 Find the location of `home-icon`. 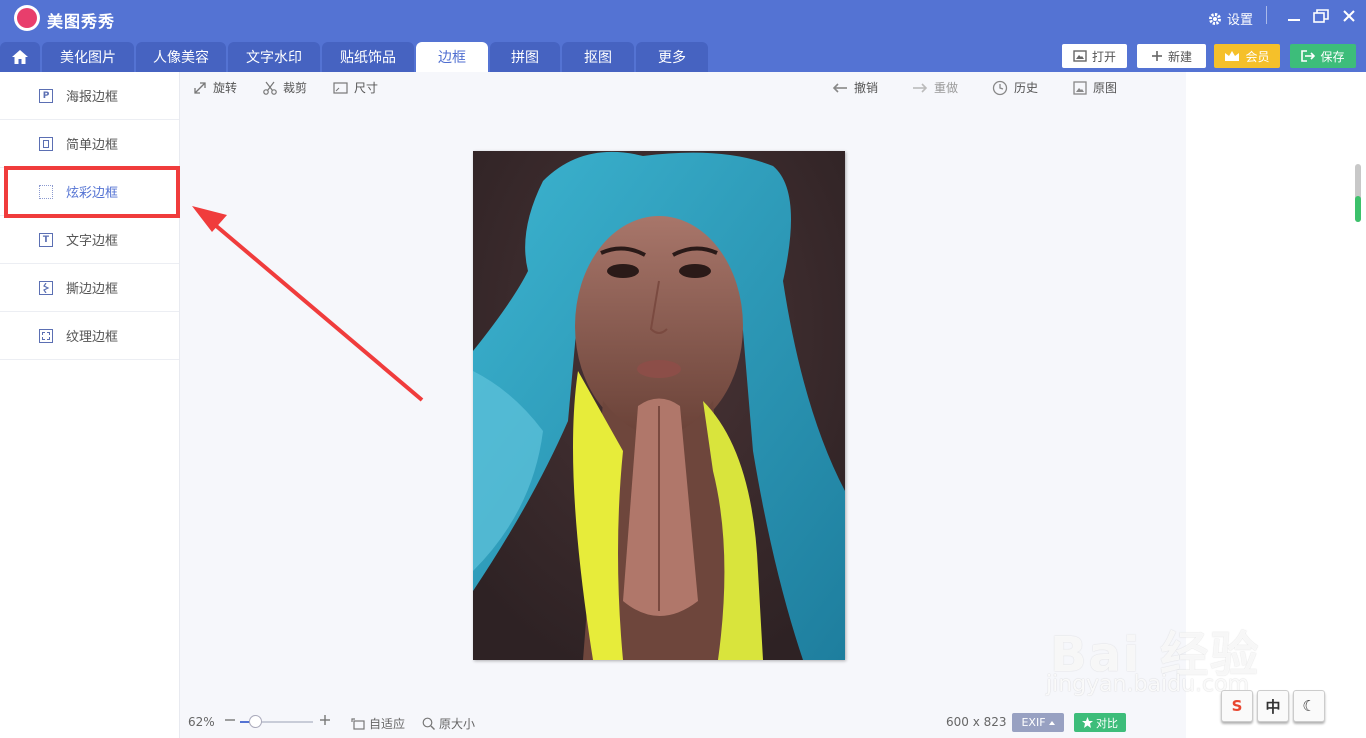

home-icon is located at coordinates (20, 57).